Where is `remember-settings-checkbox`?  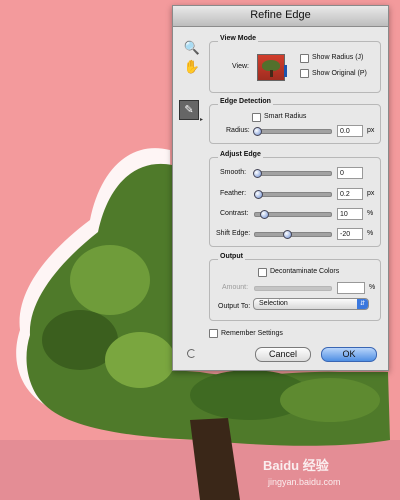 remember-settings-checkbox is located at coordinates (213, 333).